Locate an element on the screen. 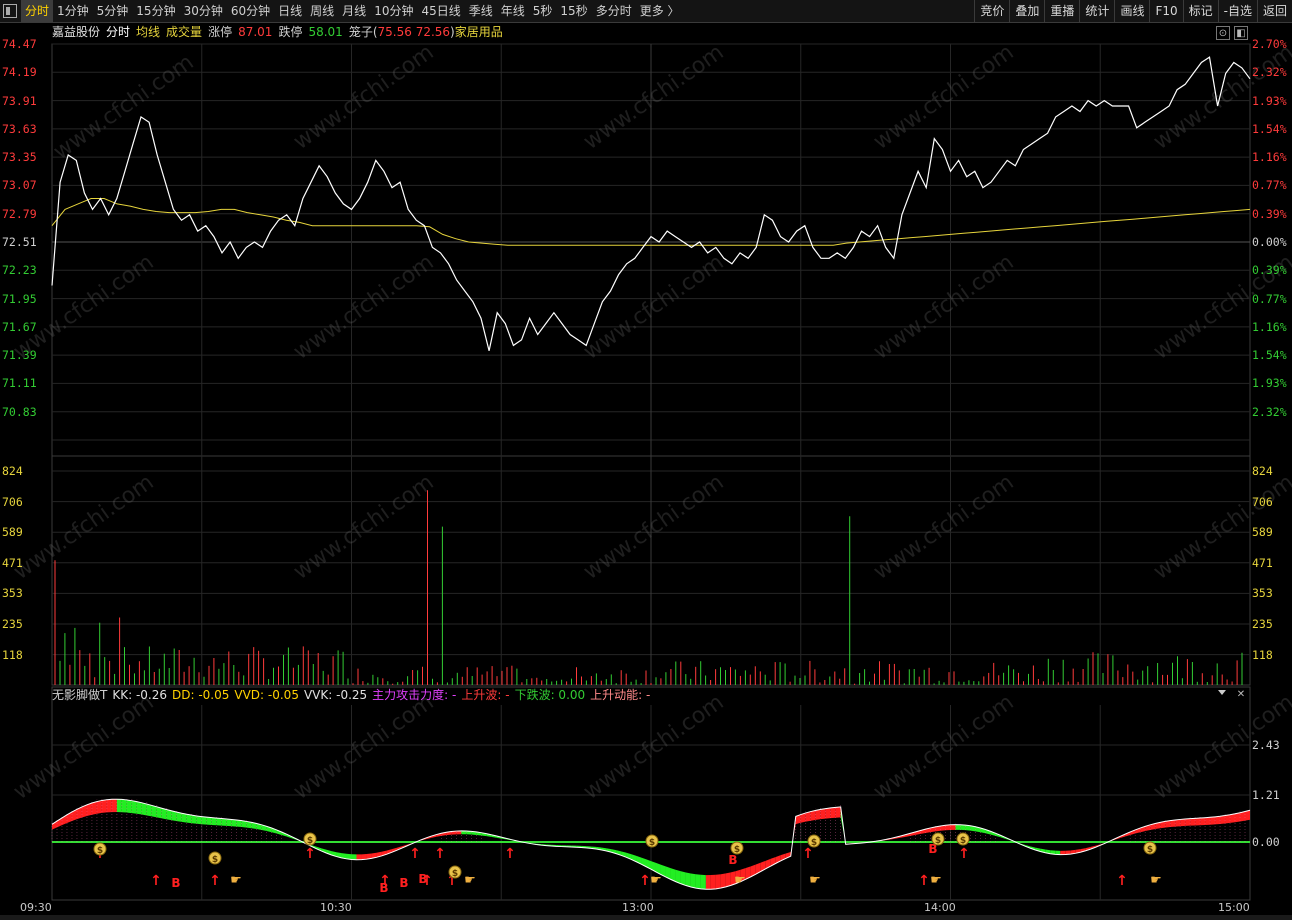 This screenshot has height=920, width=1292. bottom-scrollbar is located at coordinates (646, 917).